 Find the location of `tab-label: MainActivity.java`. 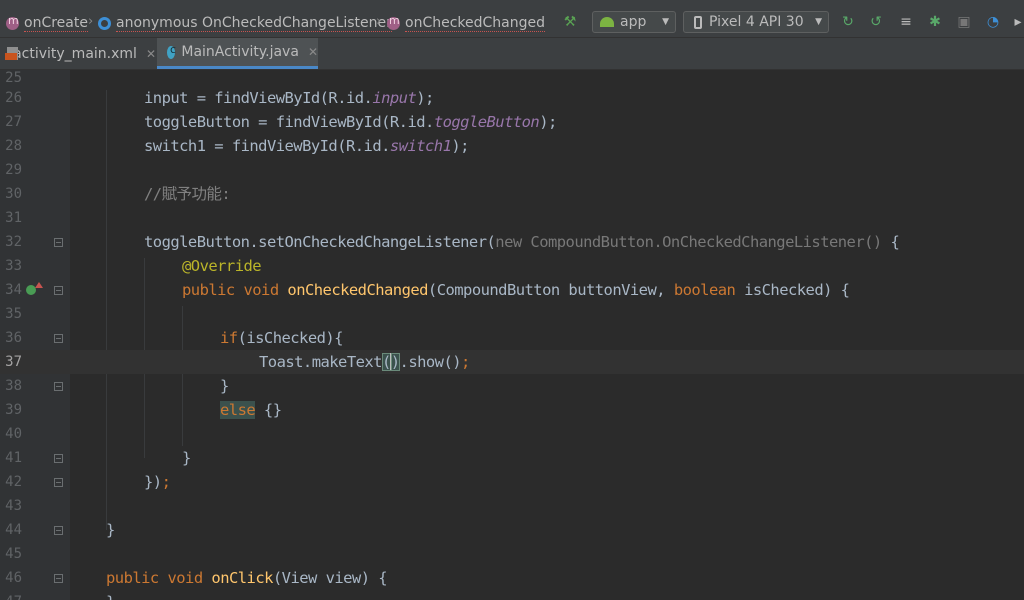

tab-label: MainActivity.java is located at coordinates (240, 52).